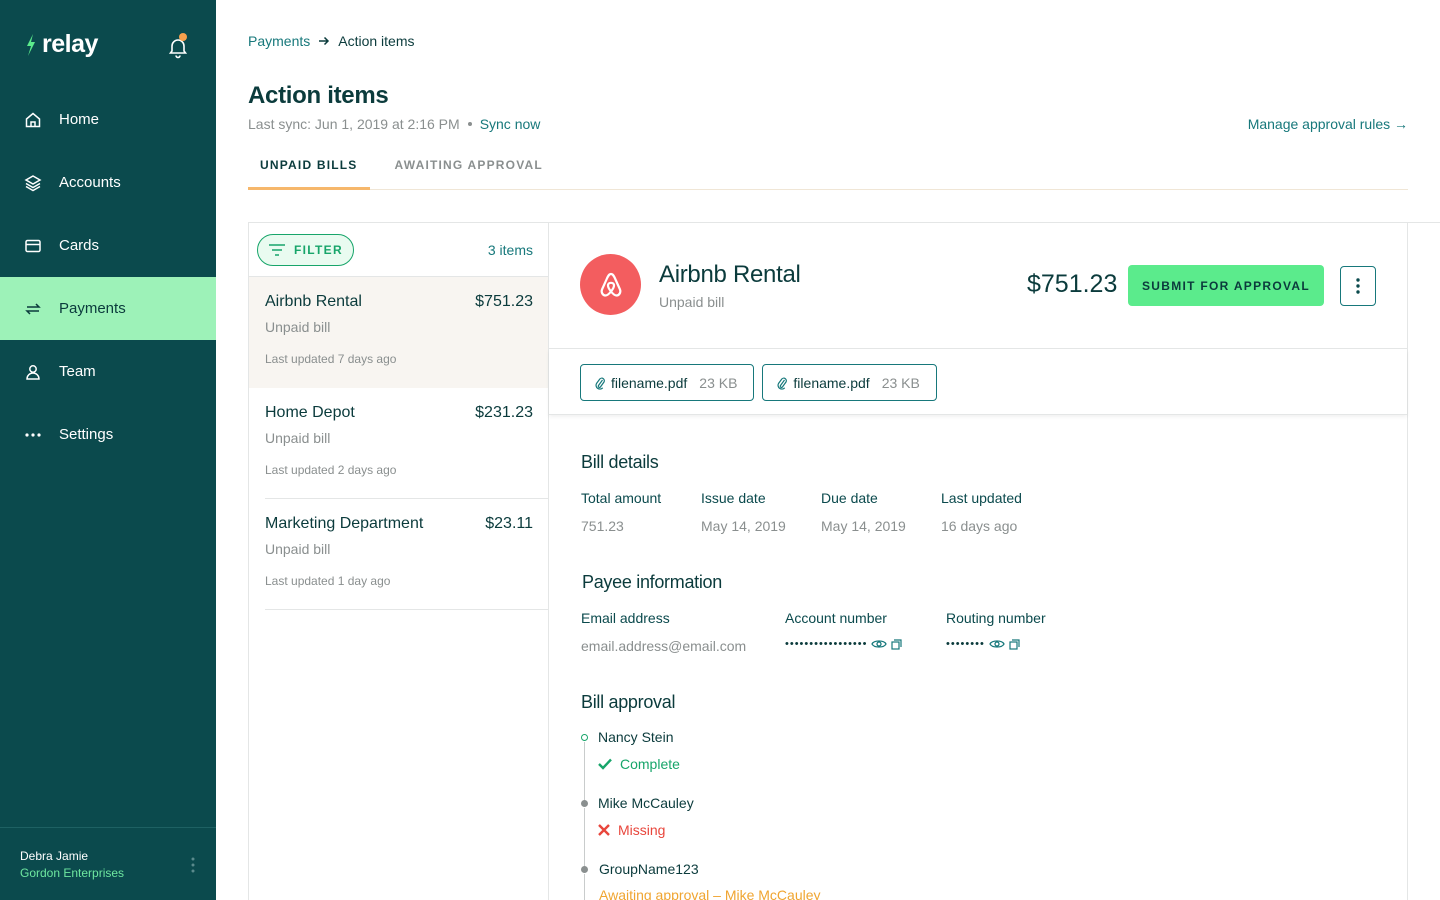 This screenshot has width=1440, height=900. Describe the element at coordinates (309, 169) in the screenshot. I see `tab-unpaid-bills: UNPAID BILLS` at that location.